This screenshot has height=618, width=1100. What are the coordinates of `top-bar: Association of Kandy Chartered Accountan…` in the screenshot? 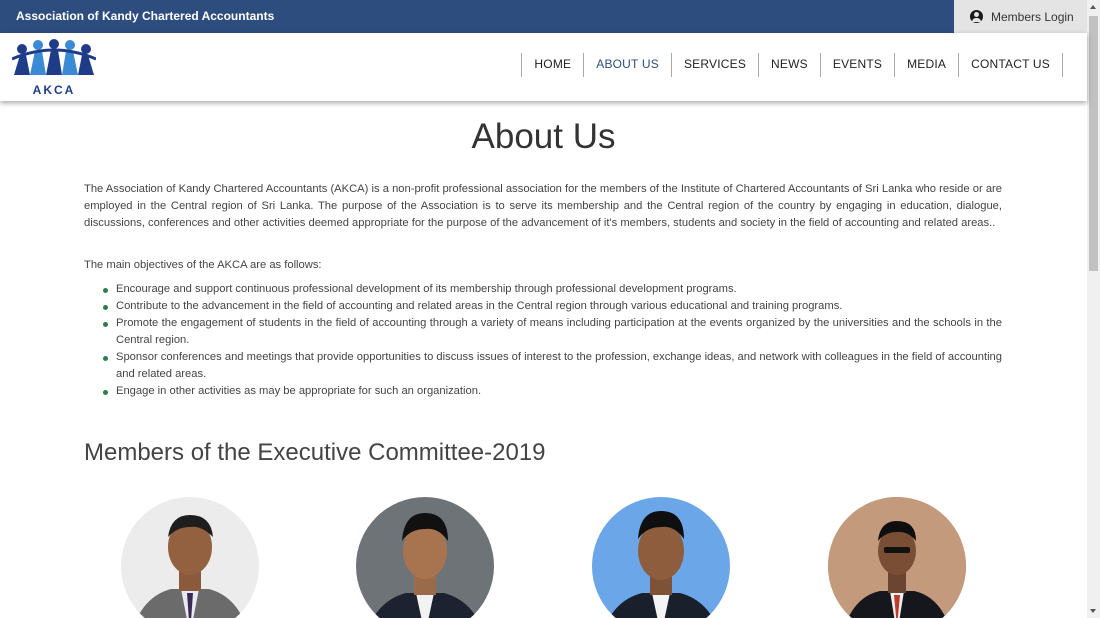 It's located at (543, 16).